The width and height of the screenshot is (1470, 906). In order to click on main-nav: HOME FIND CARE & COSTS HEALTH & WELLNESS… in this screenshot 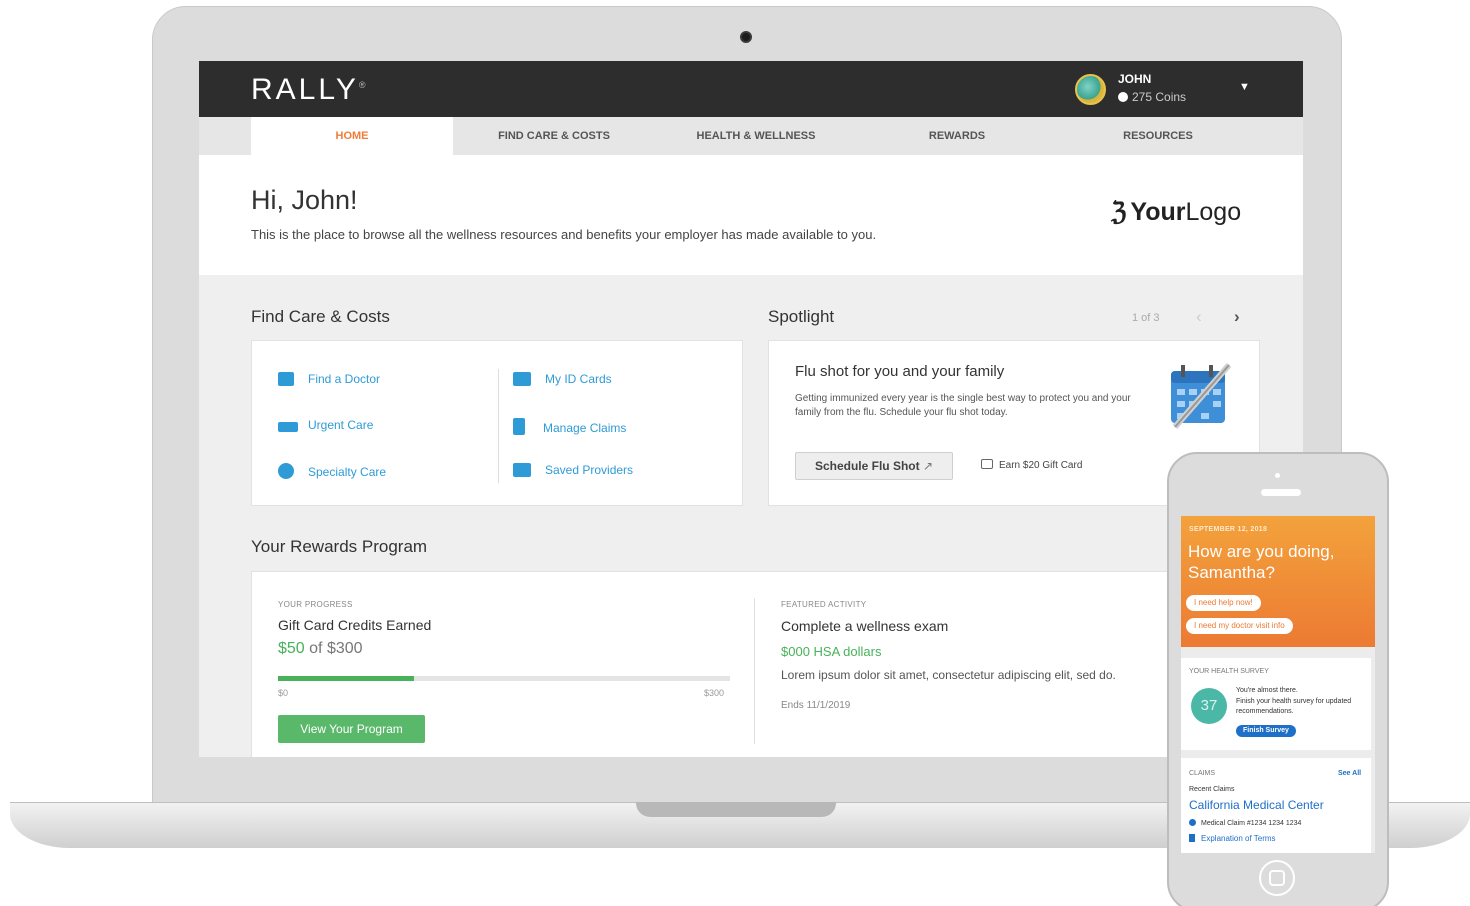, I will do `click(751, 136)`.